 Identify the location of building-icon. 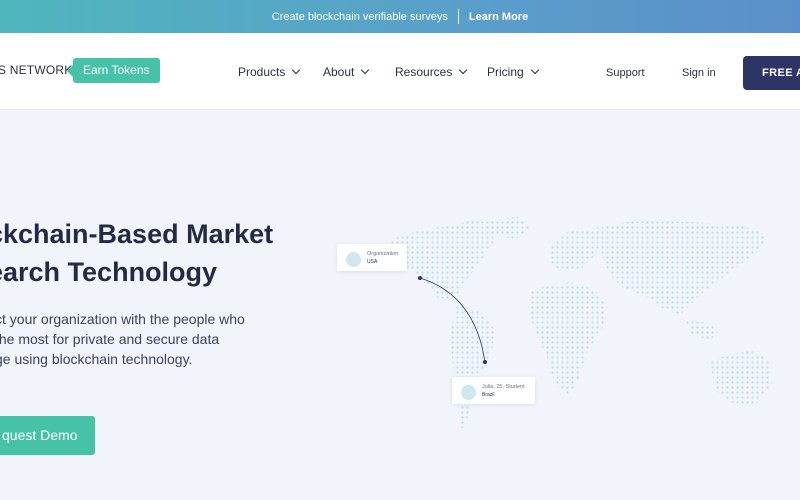
(353, 259).